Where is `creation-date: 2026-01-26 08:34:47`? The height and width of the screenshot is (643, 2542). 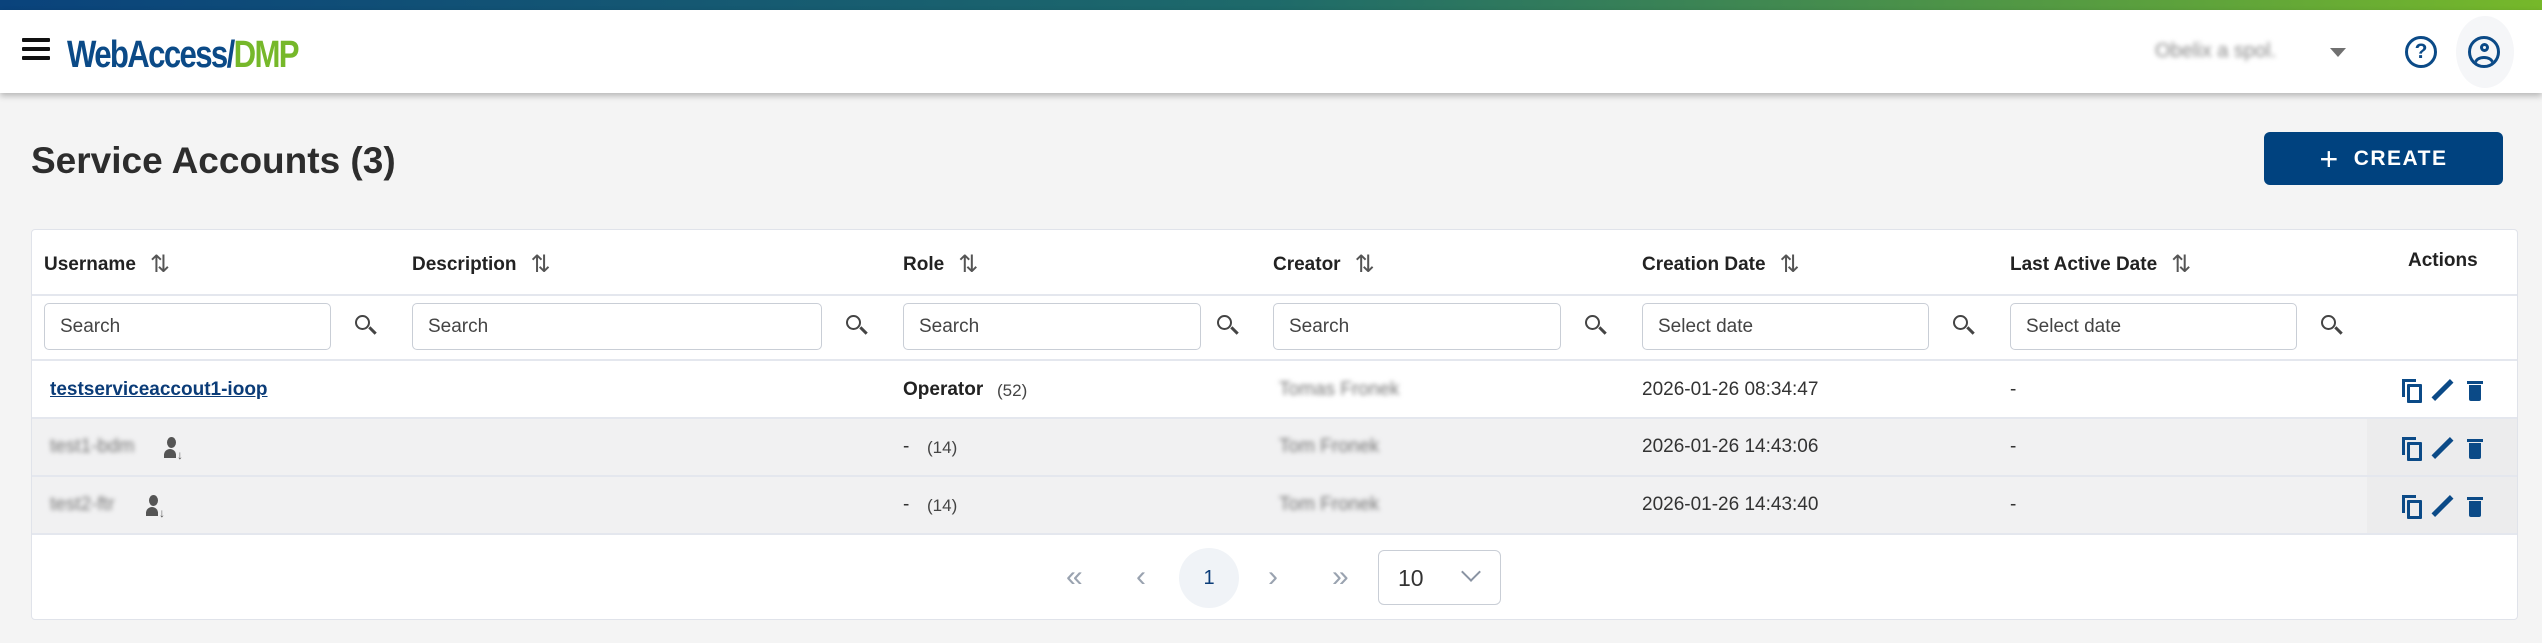 creation-date: 2026-01-26 08:34:47 is located at coordinates (1730, 389).